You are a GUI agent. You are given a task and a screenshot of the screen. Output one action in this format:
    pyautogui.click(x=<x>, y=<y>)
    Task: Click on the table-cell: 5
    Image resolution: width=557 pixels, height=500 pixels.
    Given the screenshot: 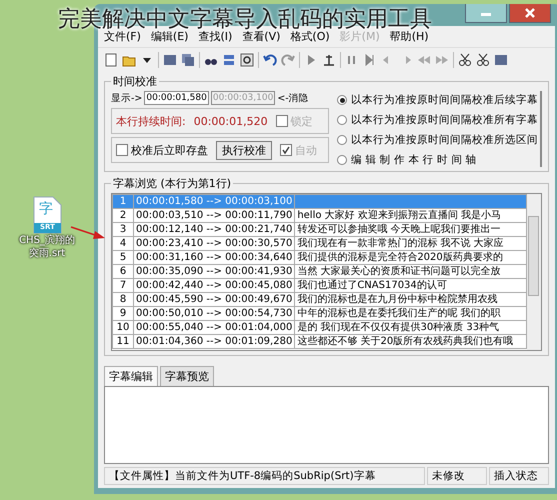 What is the action you would take?
    pyautogui.click(x=123, y=257)
    